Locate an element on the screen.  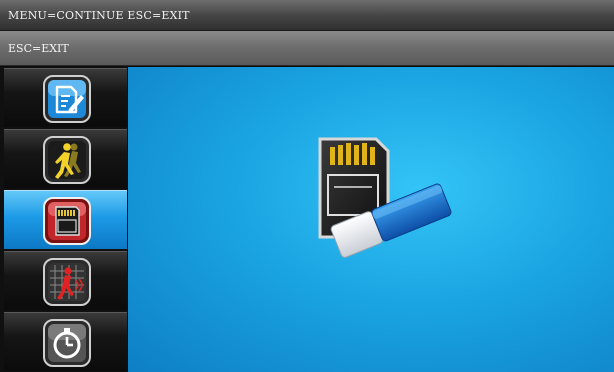
title-bar: MENU=CONTINUE ESC=EXIT is located at coordinates (307, 15).